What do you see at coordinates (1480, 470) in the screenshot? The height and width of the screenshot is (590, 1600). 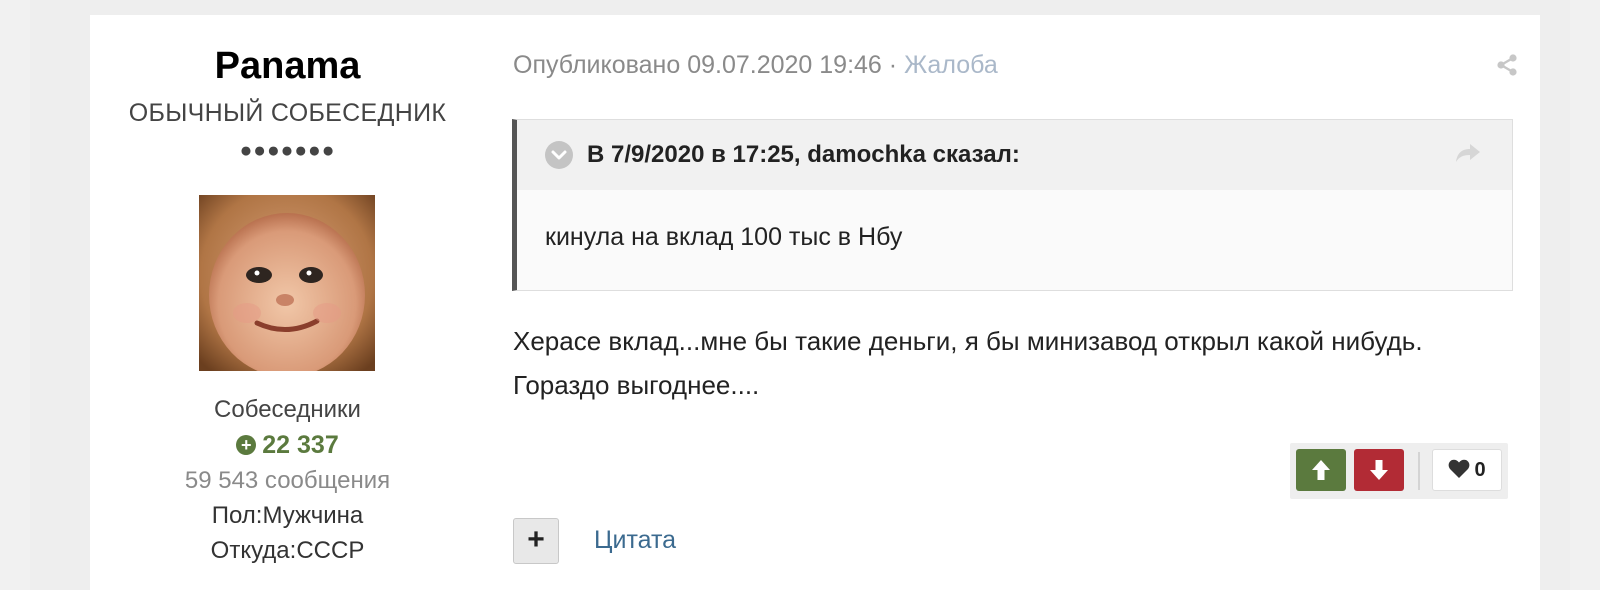 I see `like-count: 0` at bounding box center [1480, 470].